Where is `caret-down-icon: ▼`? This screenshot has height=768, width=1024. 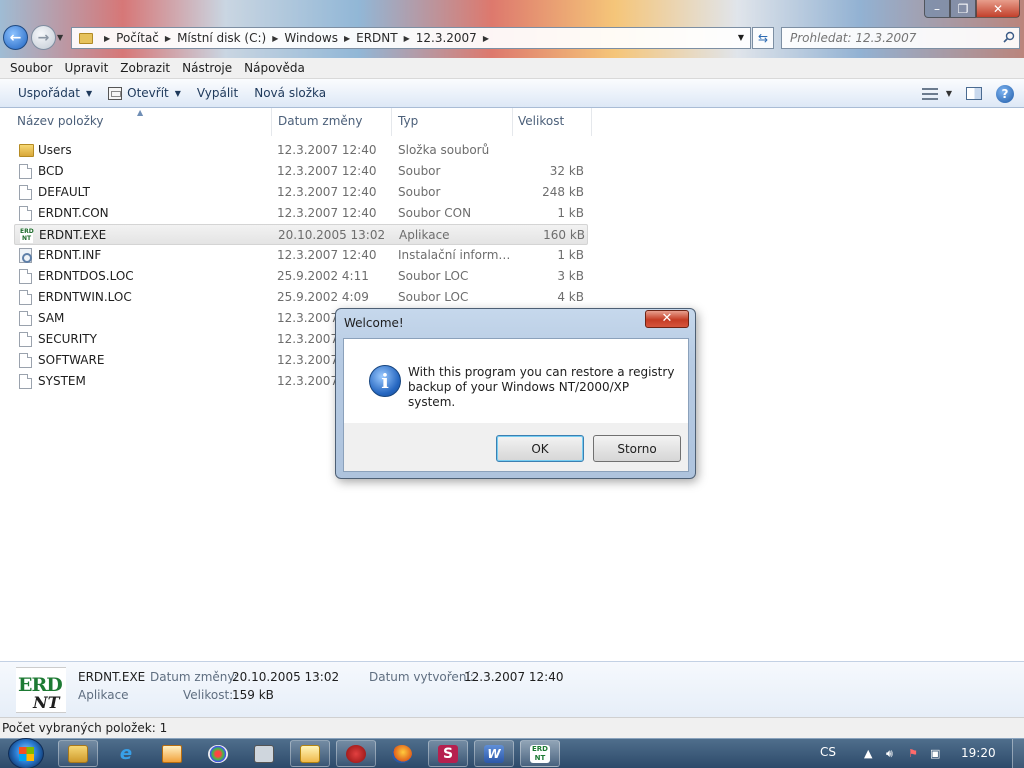 caret-down-icon: ▼ is located at coordinates (89, 93).